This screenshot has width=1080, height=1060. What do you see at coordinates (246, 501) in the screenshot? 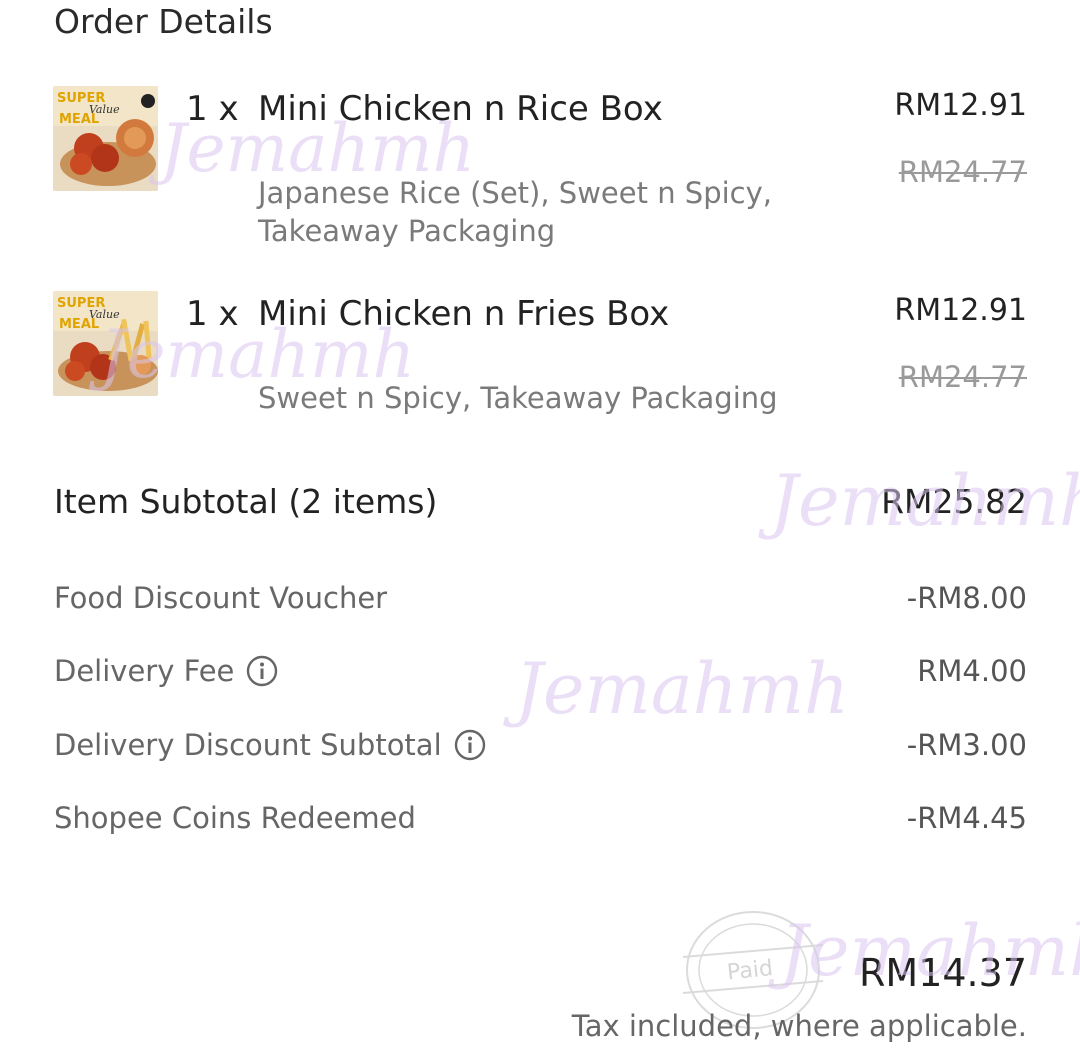
I see `item-subtotal-label: Item Subtotal (2 items)` at bounding box center [246, 501].